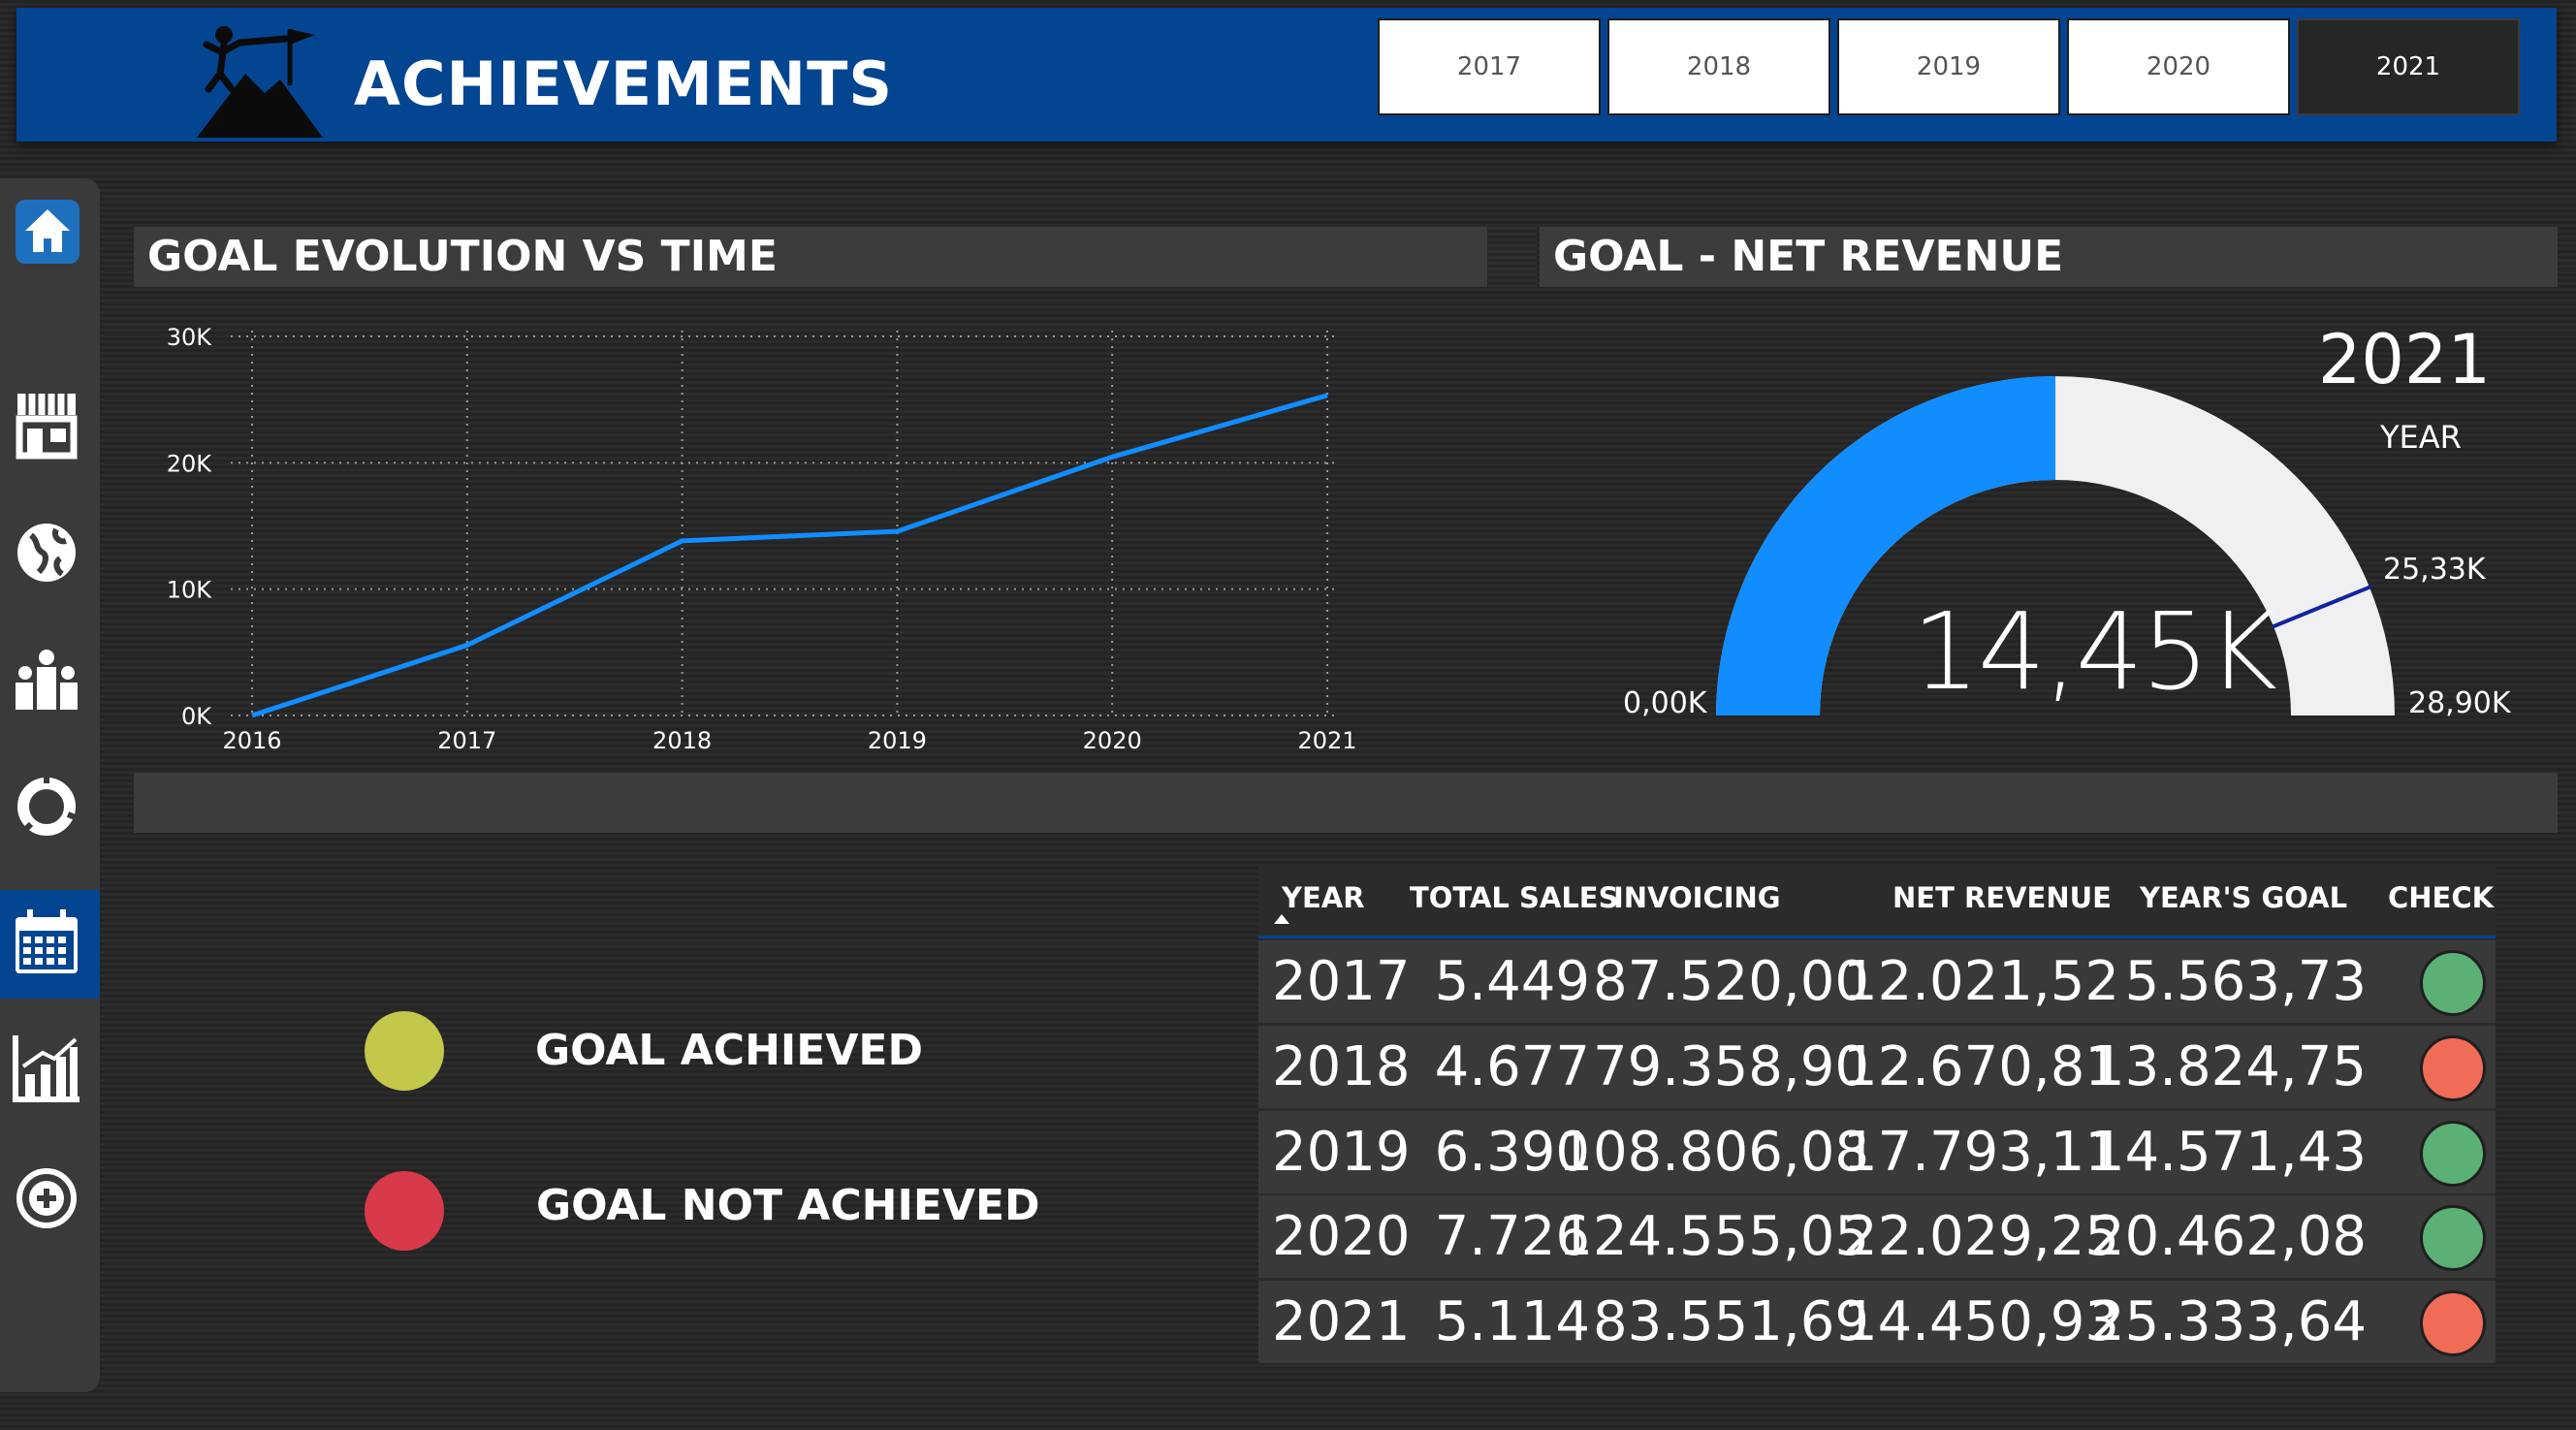  I want to click on home-icon, so click(47, 232).